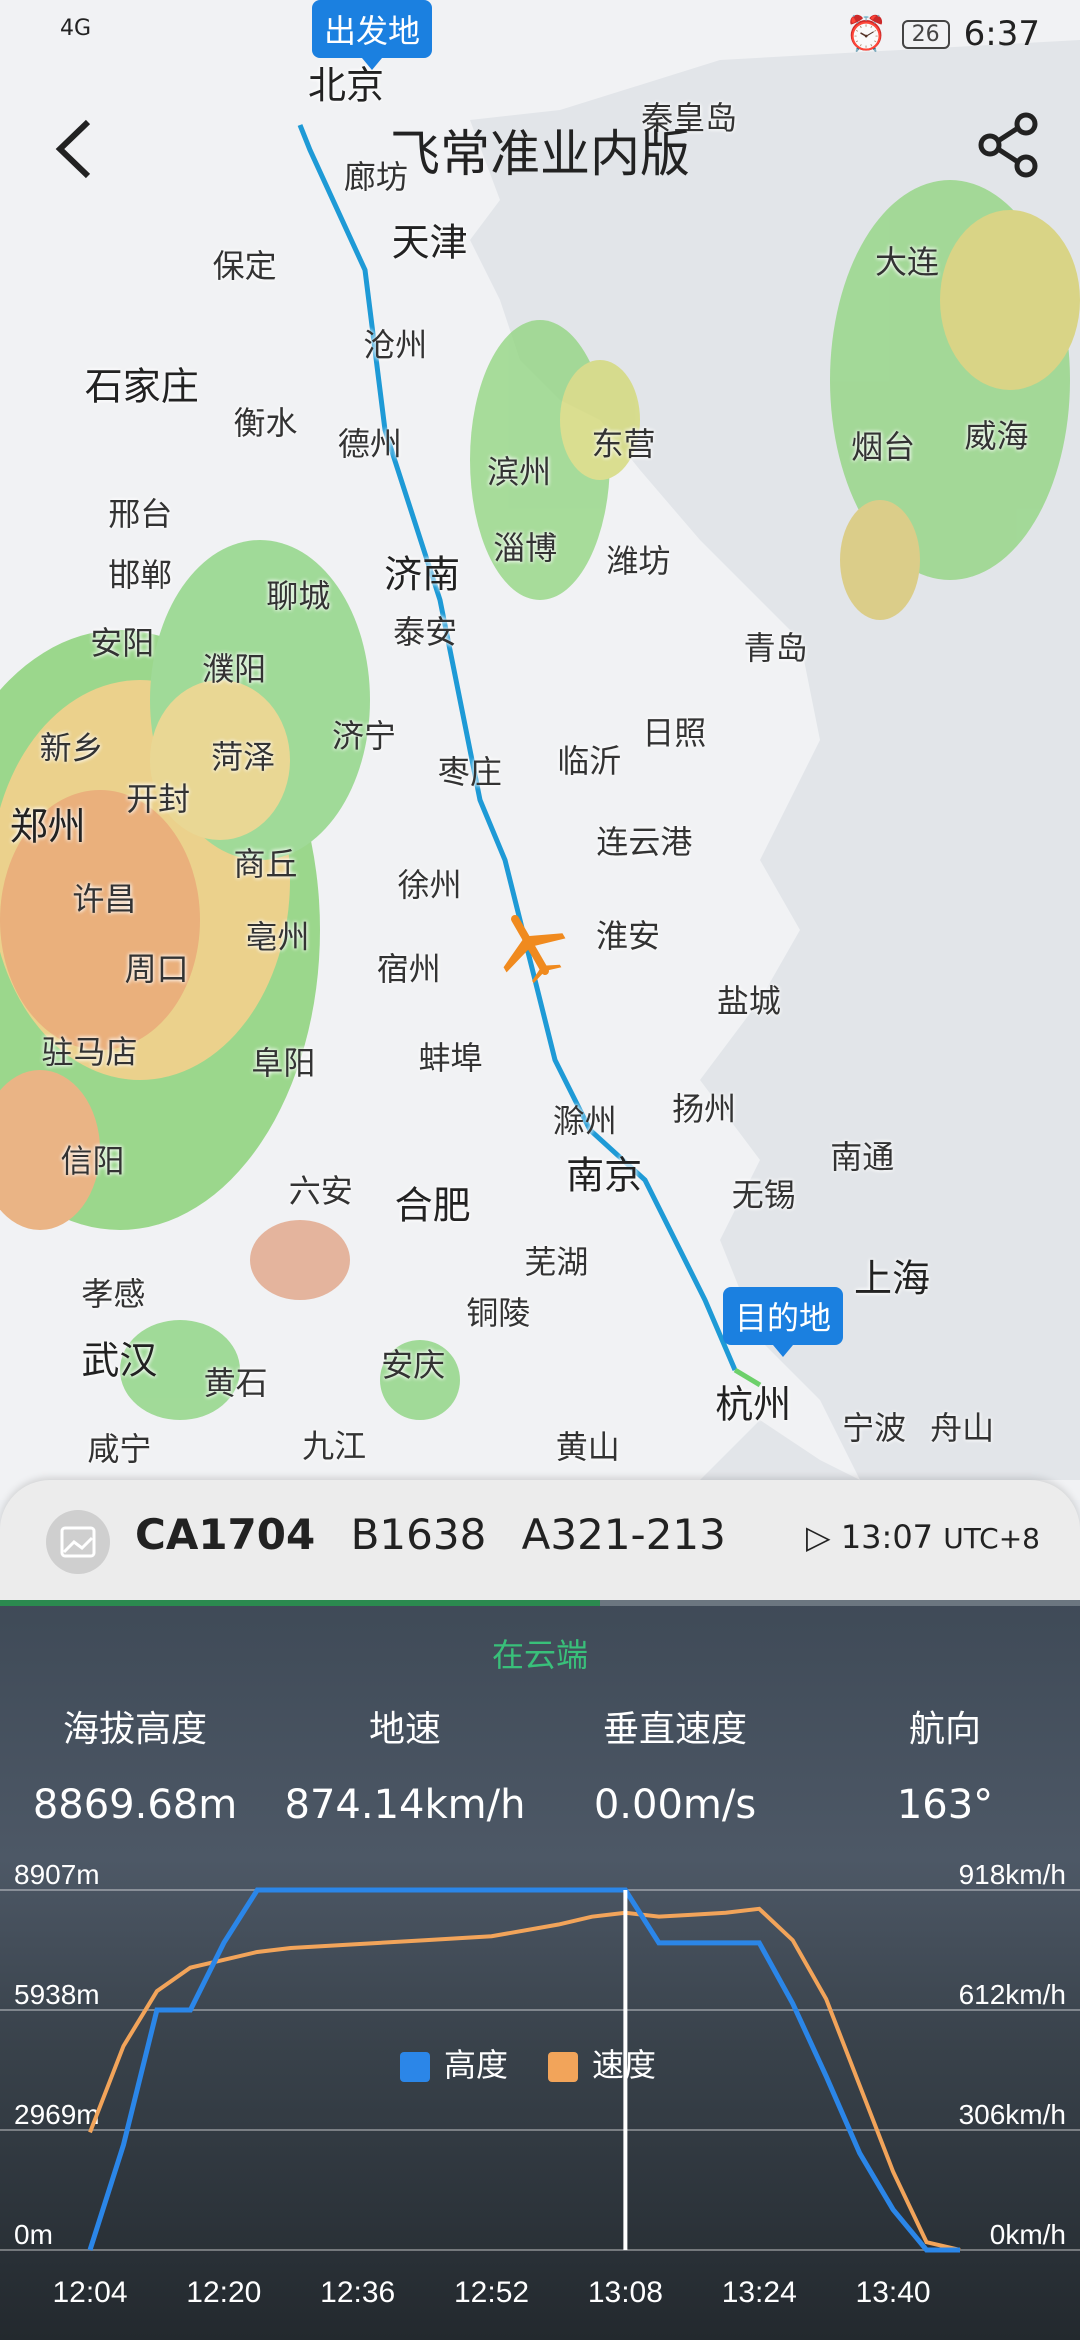  What do you see at coordinates (945, 1768) in the screenshot?
I see `stat-heading: 航向 163°` at bounding box center [945, 1768].